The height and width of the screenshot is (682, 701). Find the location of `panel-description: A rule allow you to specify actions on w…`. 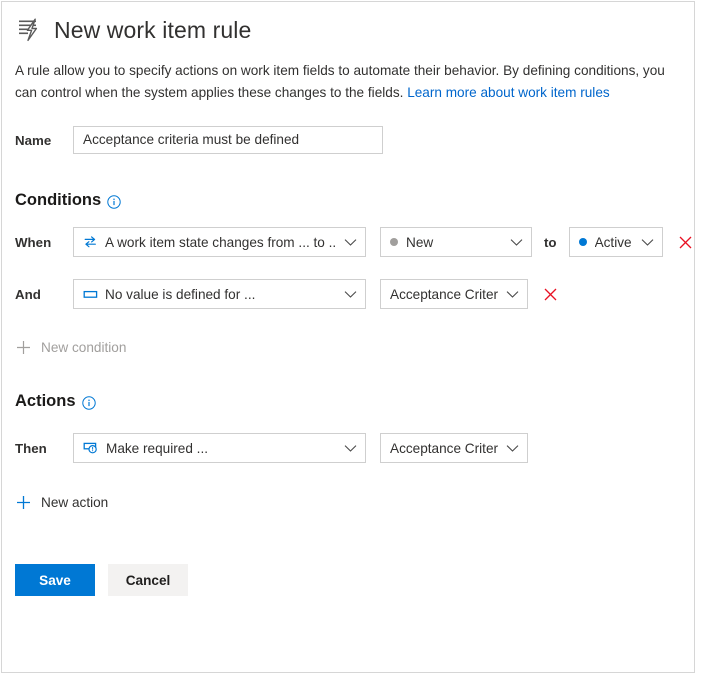

panel-description: A rule allow you to specify actions on w… is located at coordinates (345, 82).